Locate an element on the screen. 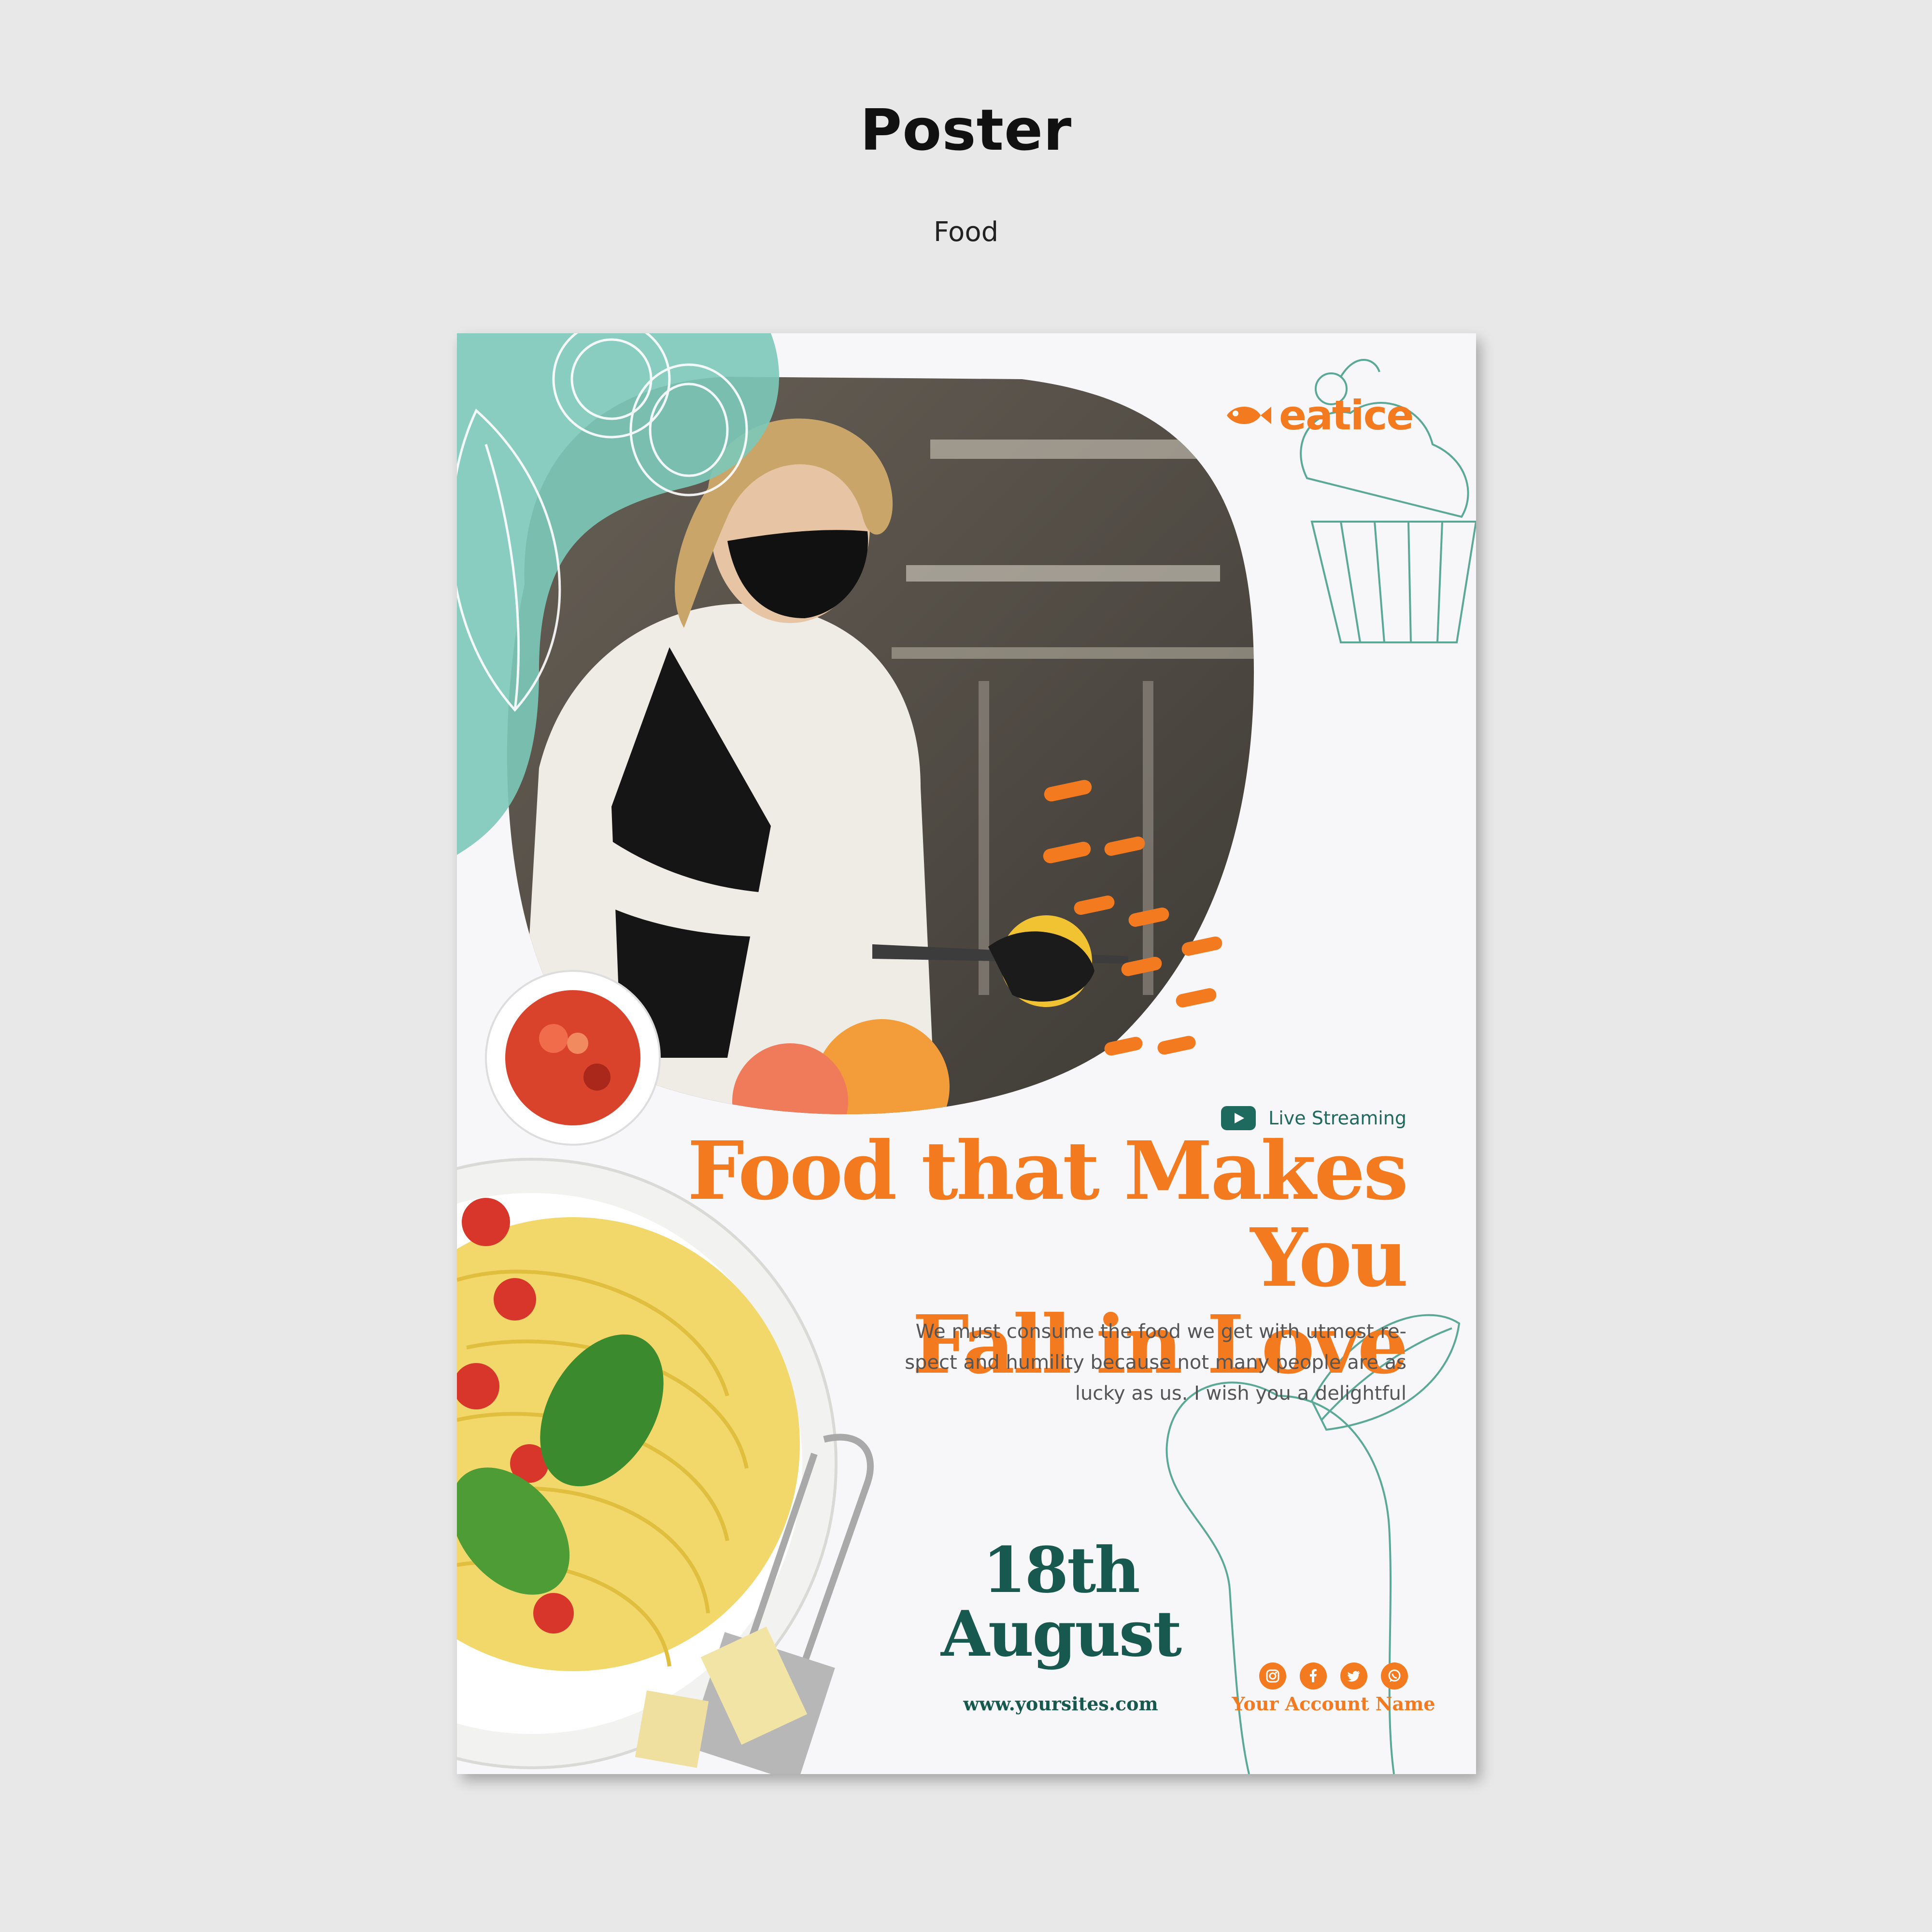 The width and height of the screenshot is (1932, 1932). social-icons is located at coordinates (1333, 1676).